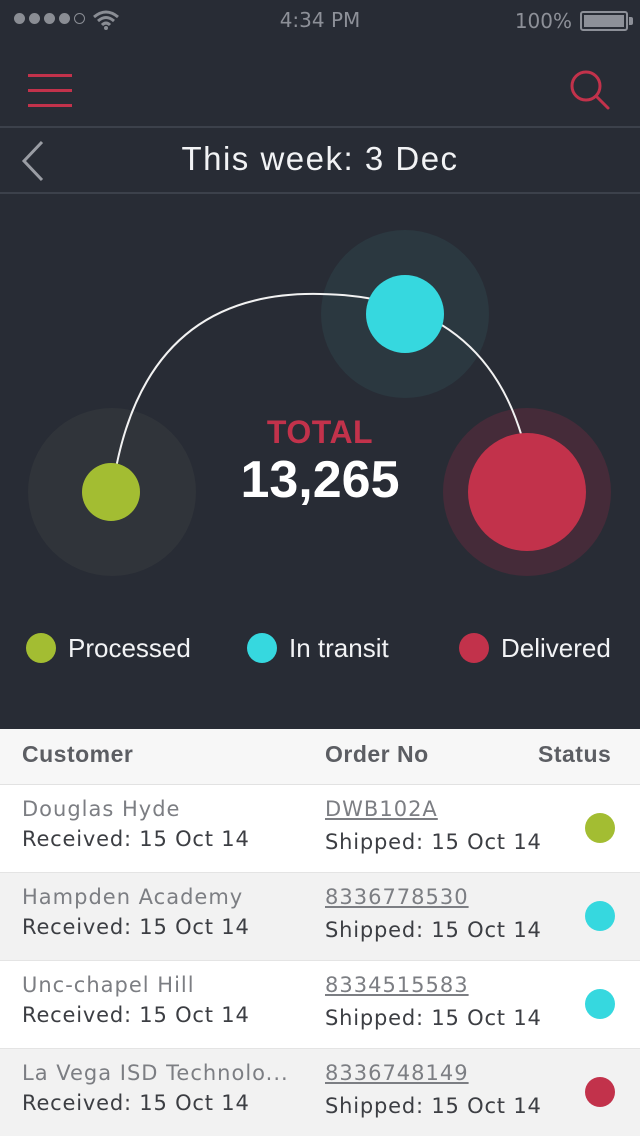 Image resolution: width=640 pixels, height=1136 pixels. Describe the element at coordinates (604, 21) in the screenshot. I see `battery-icon` at that location.